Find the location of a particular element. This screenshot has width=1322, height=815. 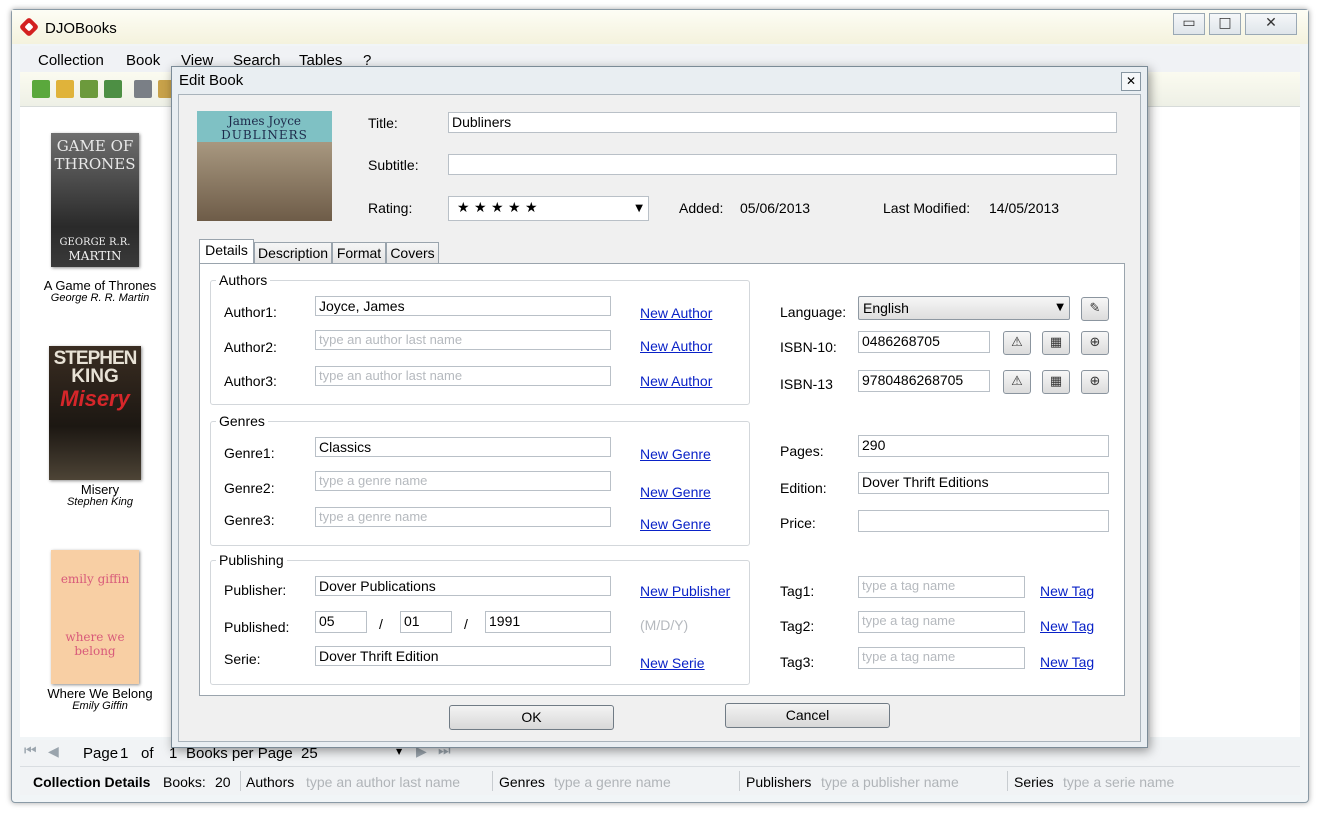

chevron-down-icon: ▼ is located at coordinates (399, 751).